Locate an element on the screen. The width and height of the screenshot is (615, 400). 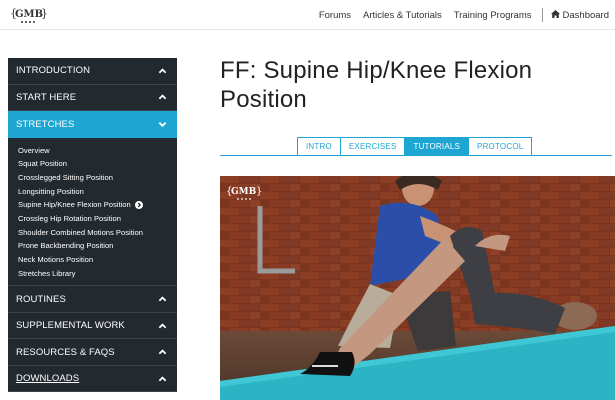
sidebar-section-label: ROUTINES is located at coordinates (41, 299).